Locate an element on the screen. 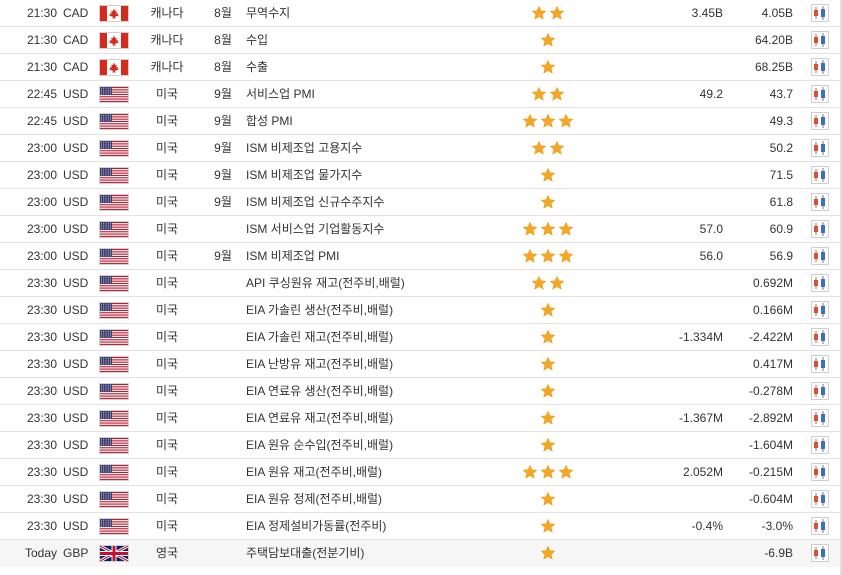 The width and height of the screenshot is (842, 575). event-name: EIA 원유 재고(전주비,배럴) is located at coordinates (376, 472).